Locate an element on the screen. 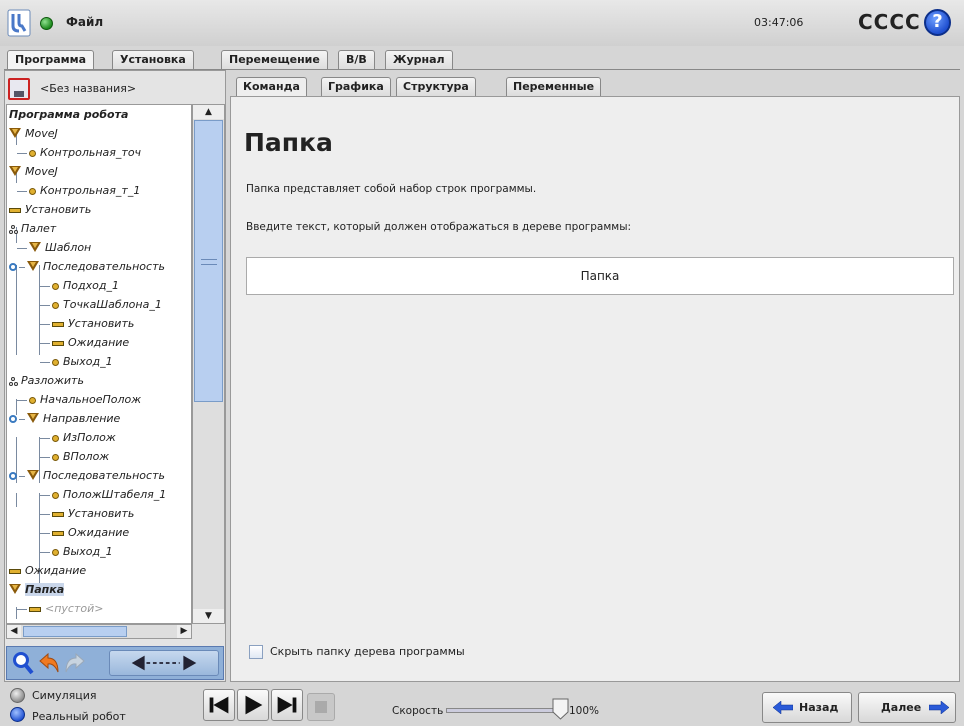  help-icon: ? is located at coordinates (937, 22).